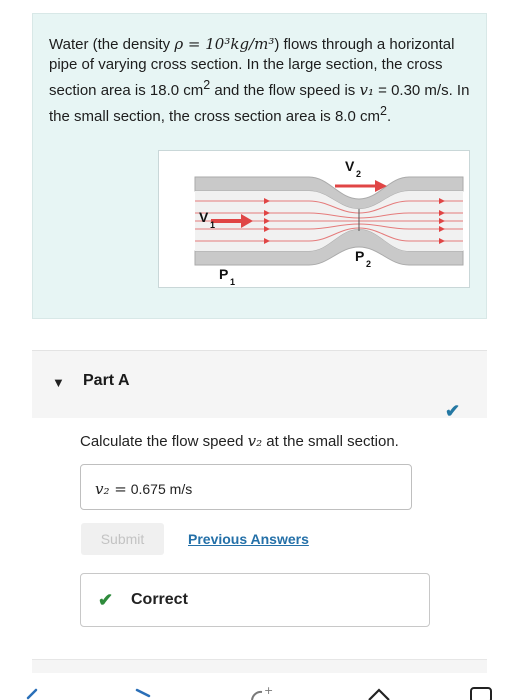 This screenshot has width=519, height=700. I want to click on sparkle-icon: +, so click(263, 692).